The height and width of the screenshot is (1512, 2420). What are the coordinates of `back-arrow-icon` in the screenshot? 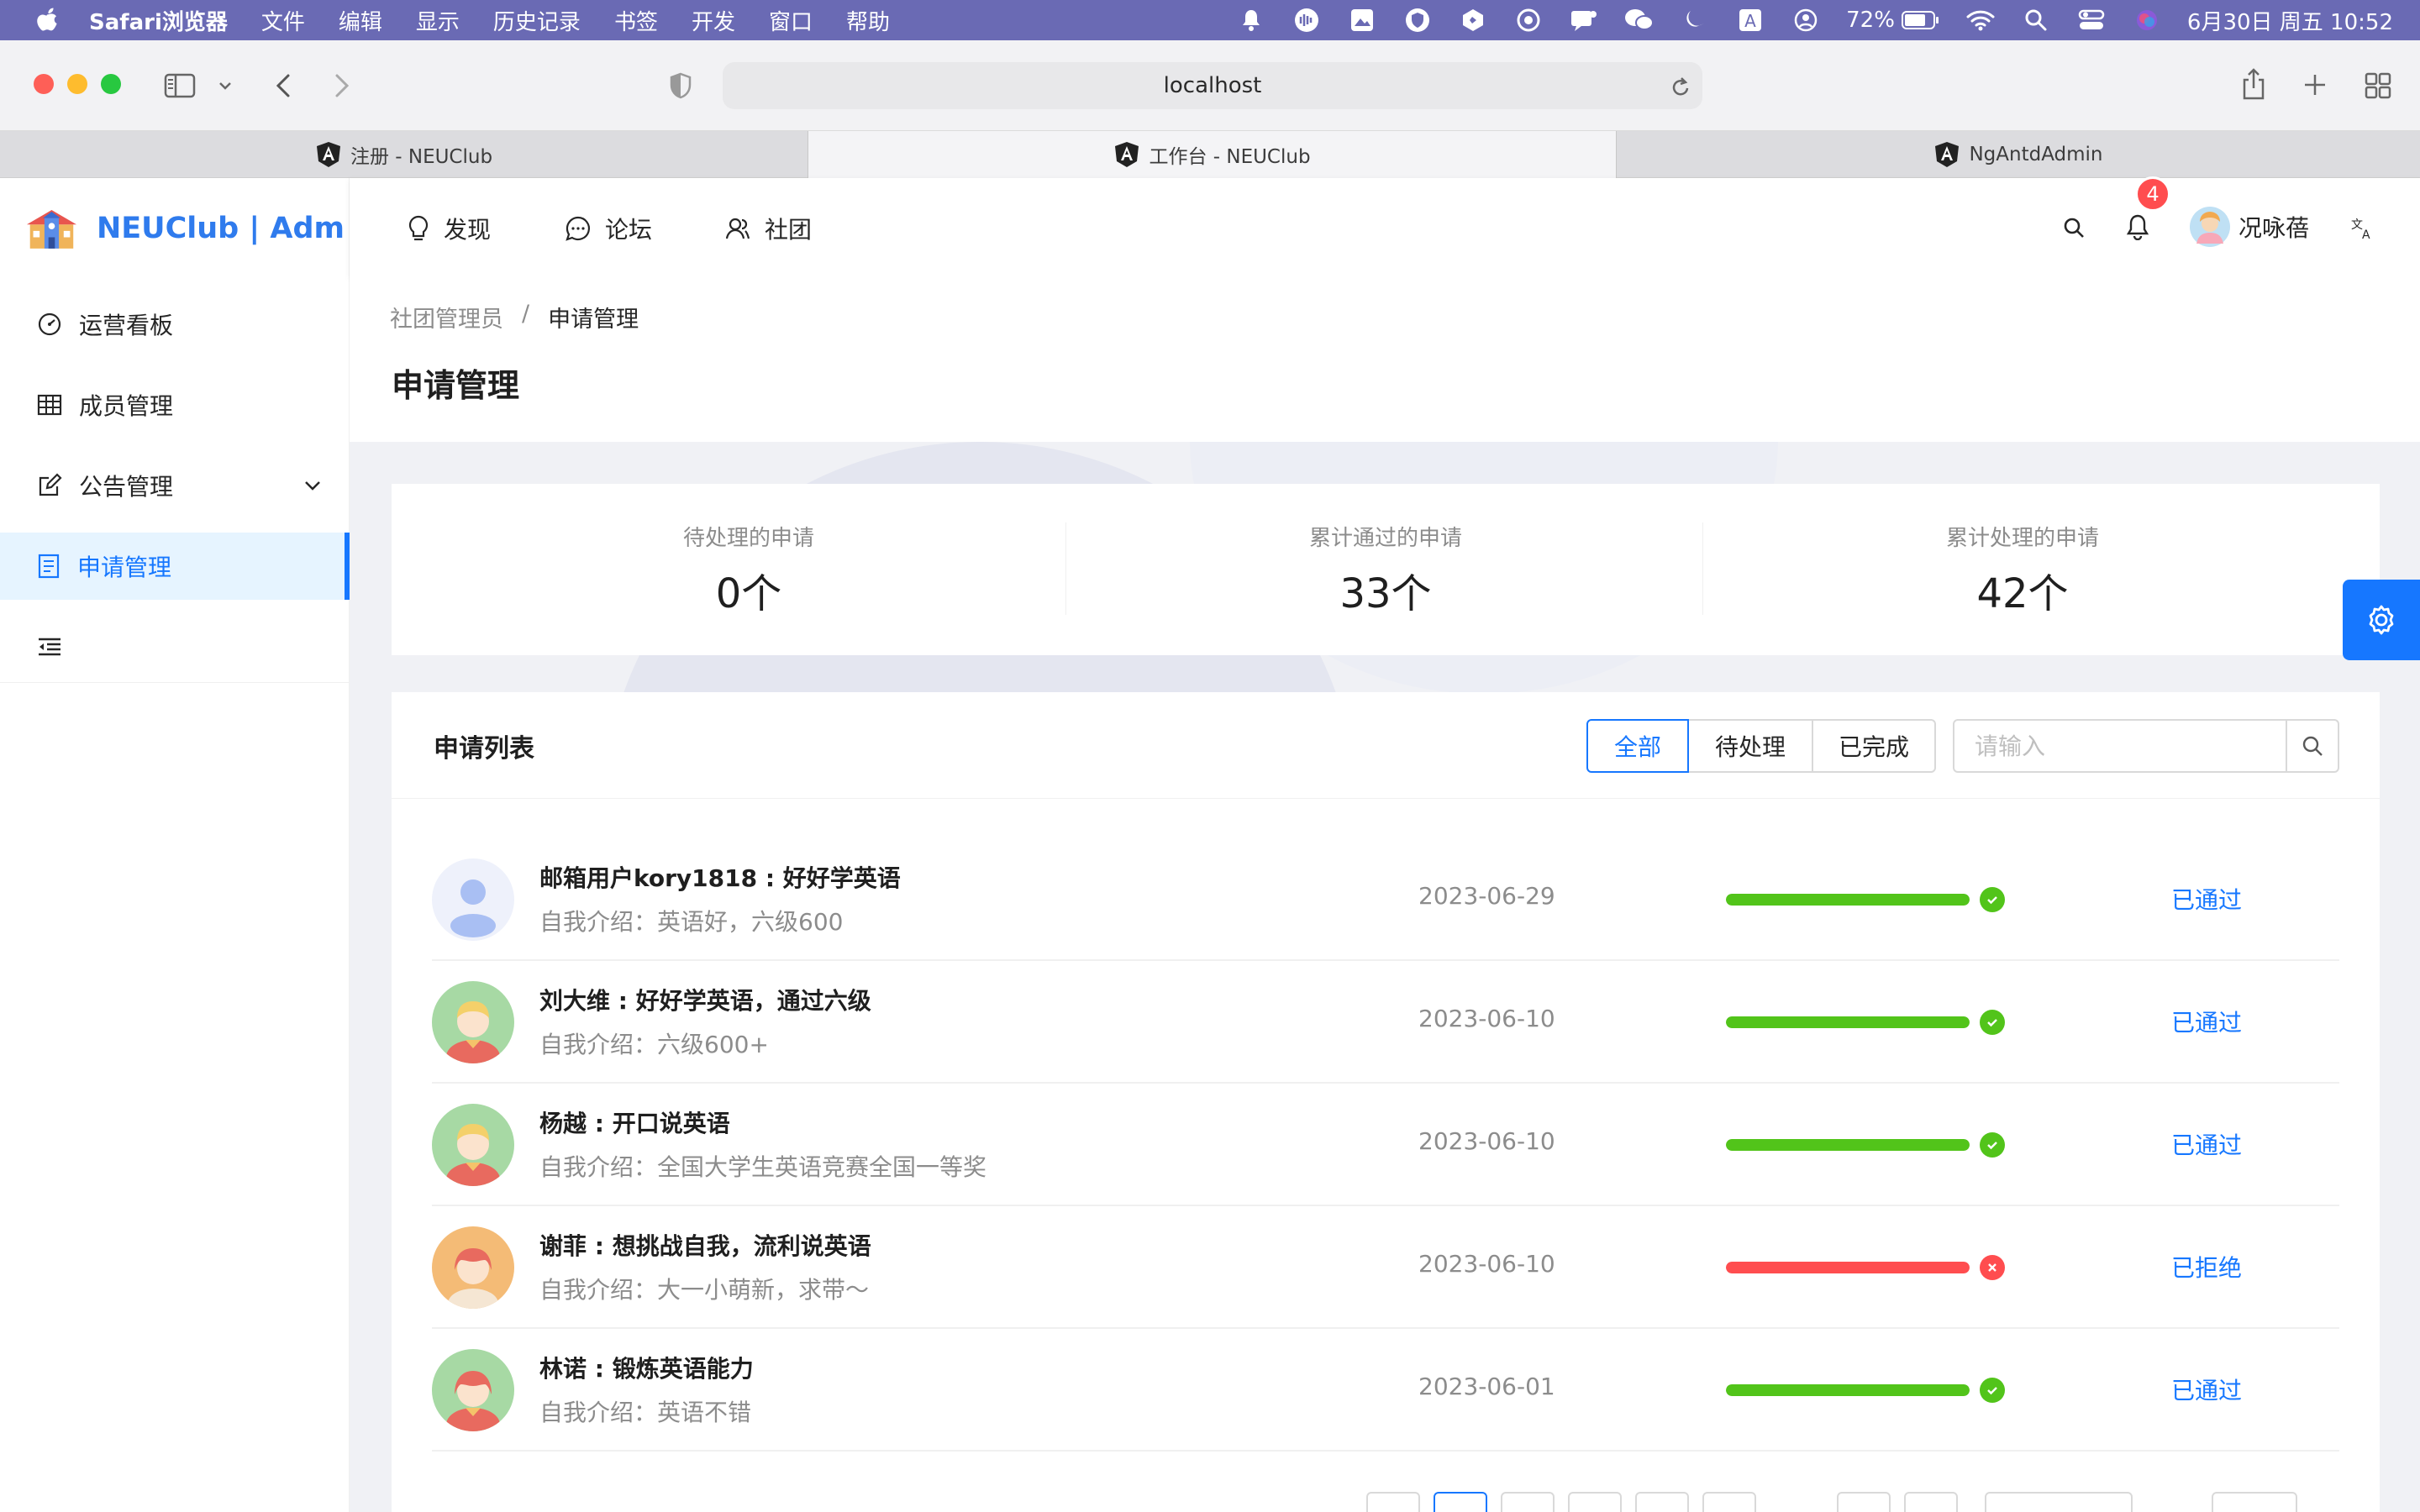 It's located at (283, 86).